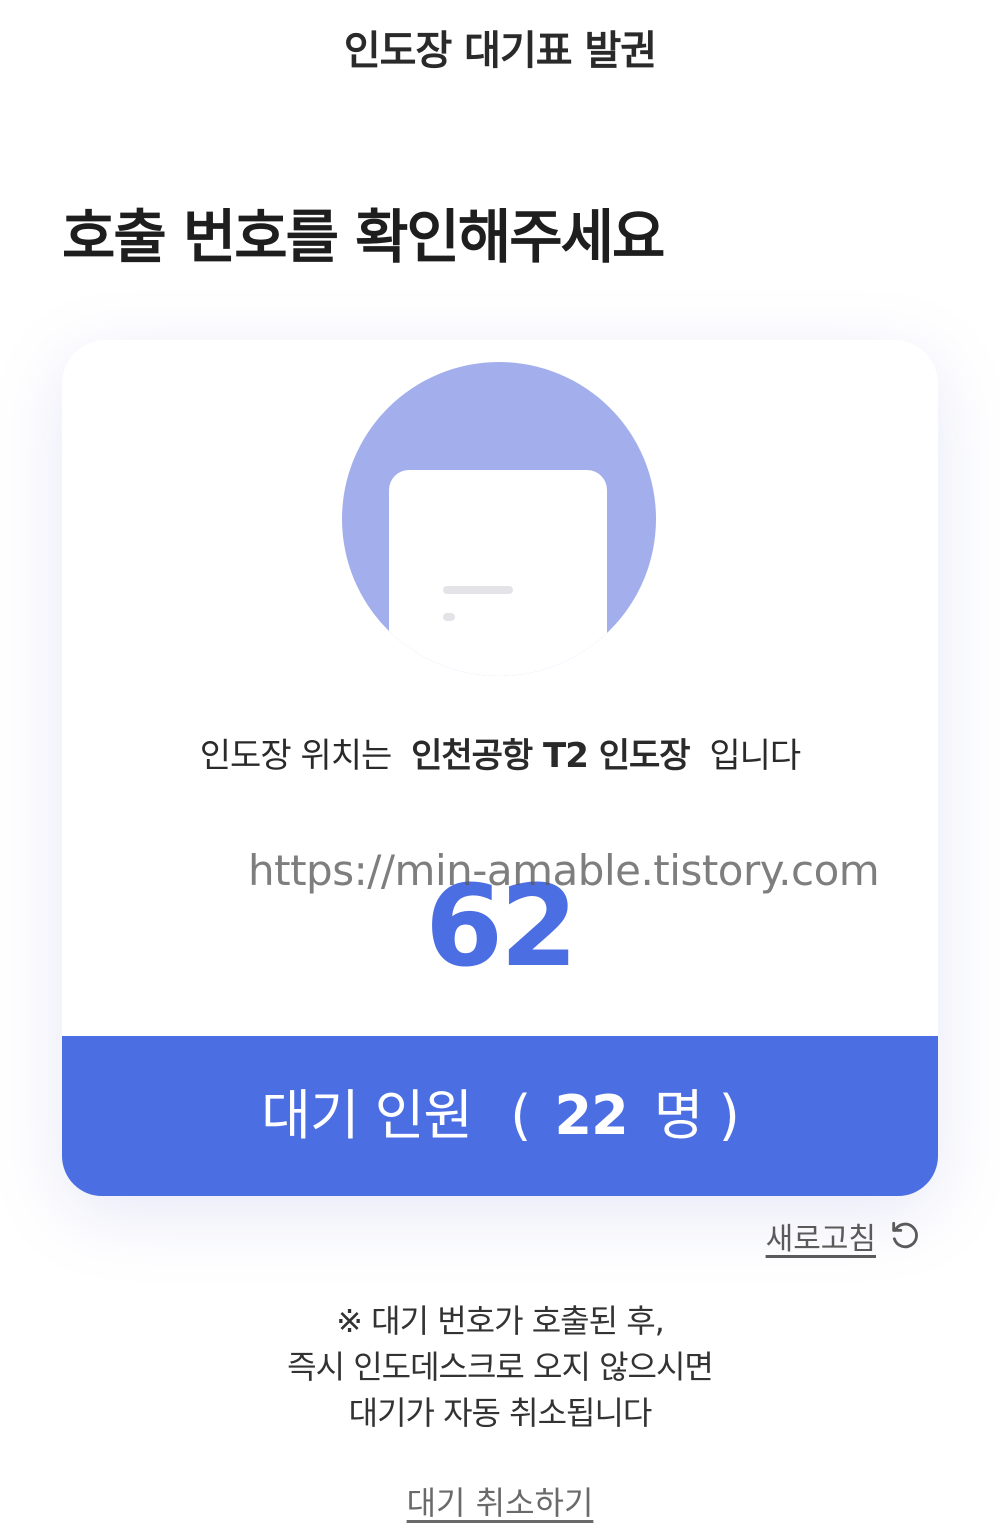 This screenshot has height=1539, width=1000. Describe the element at coordinates (905, 1235) in the screenshot. I see `refresh-icon` at that location.